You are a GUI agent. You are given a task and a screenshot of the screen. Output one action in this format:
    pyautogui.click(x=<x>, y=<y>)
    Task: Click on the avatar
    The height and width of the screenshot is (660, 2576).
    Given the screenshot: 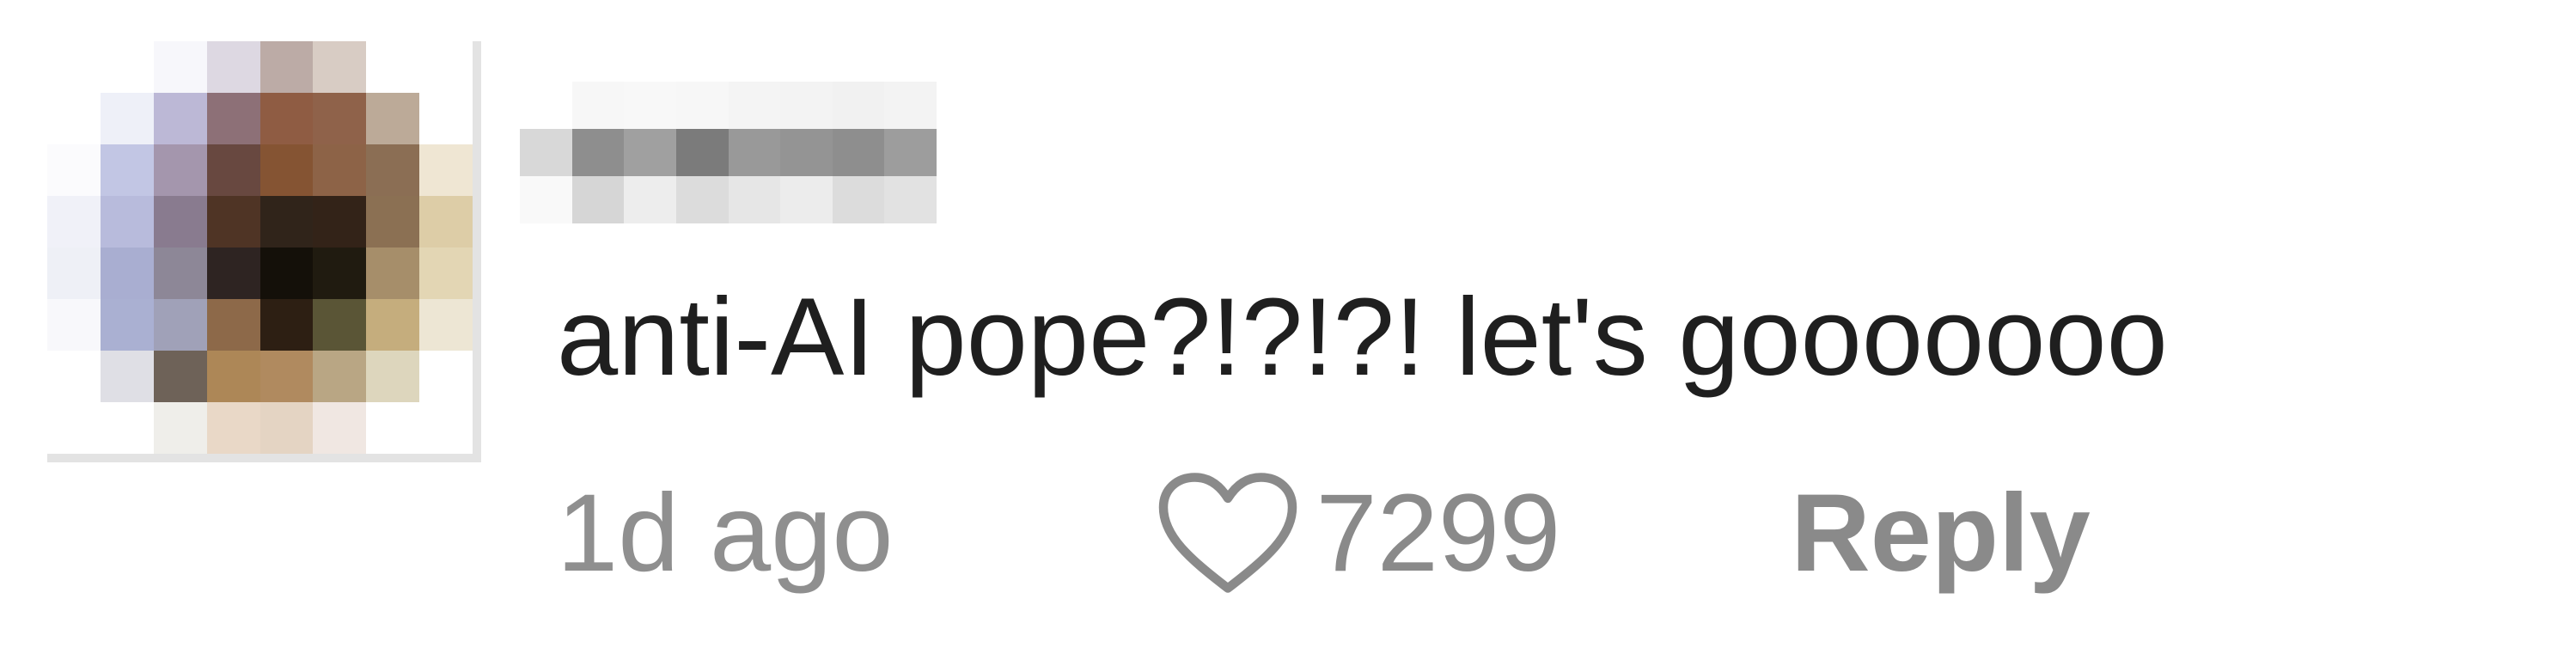 What is the action you would take?
    pyautogui.click(x=264, y=251)
    